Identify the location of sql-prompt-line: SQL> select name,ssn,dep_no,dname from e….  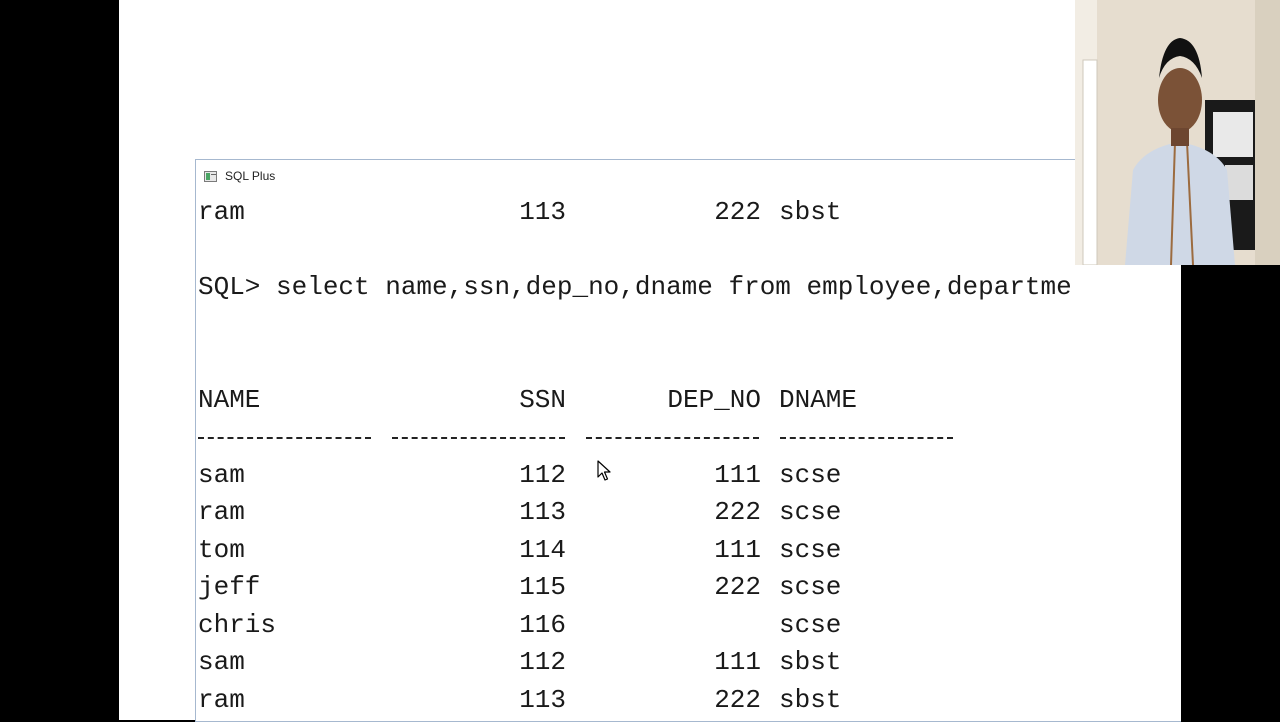
(635, 287).